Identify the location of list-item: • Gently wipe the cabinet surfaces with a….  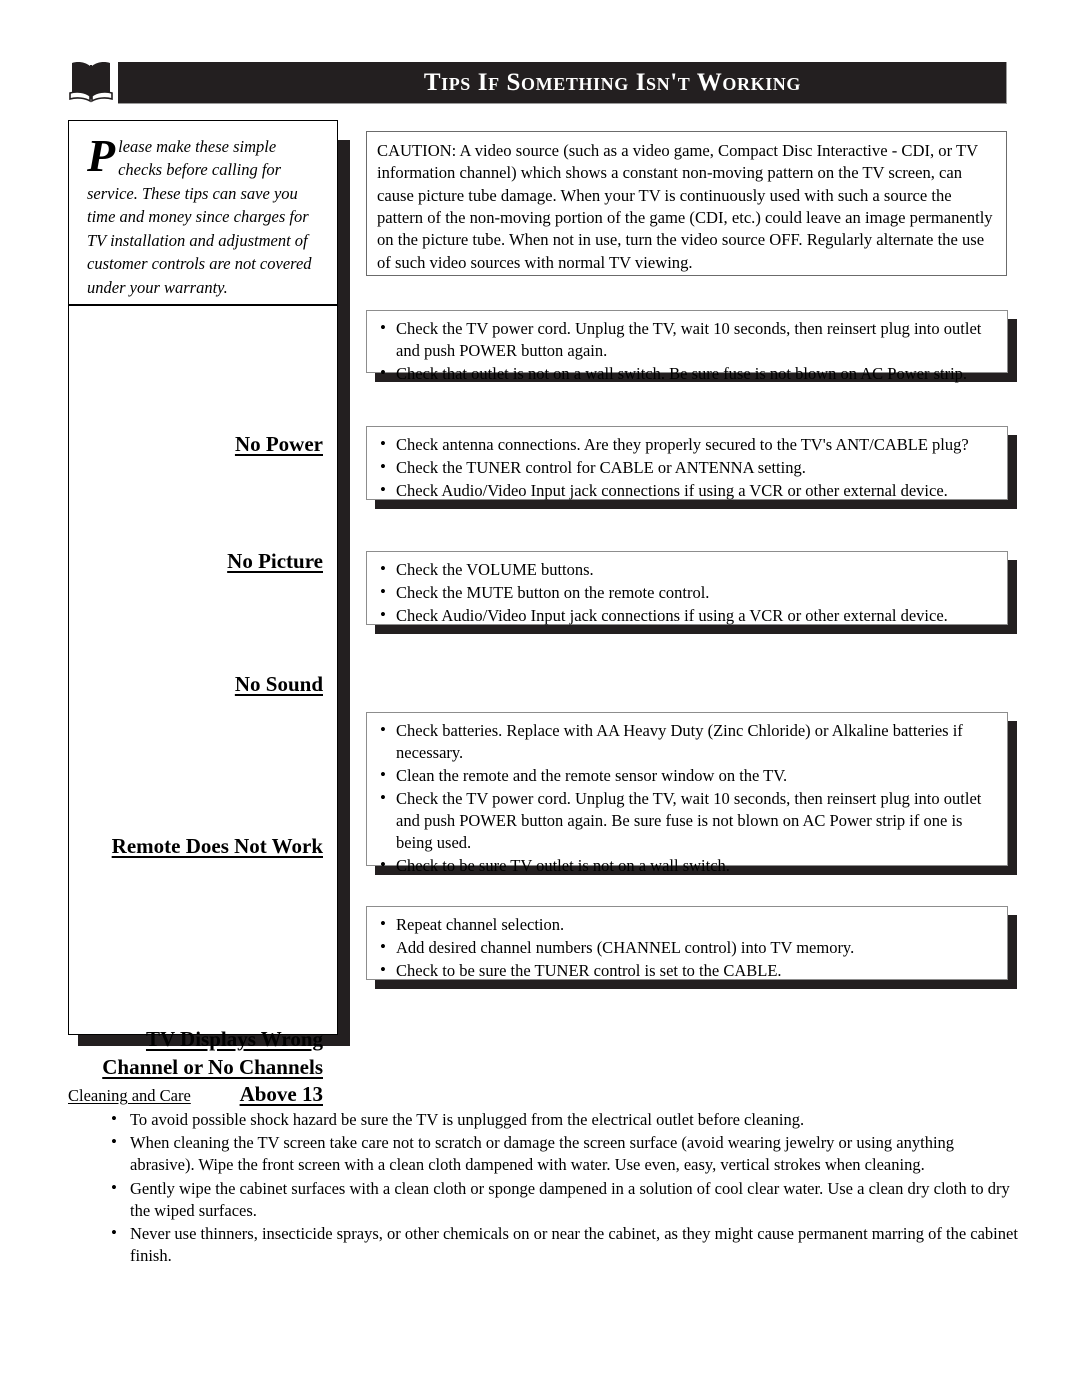
(564, 1200).